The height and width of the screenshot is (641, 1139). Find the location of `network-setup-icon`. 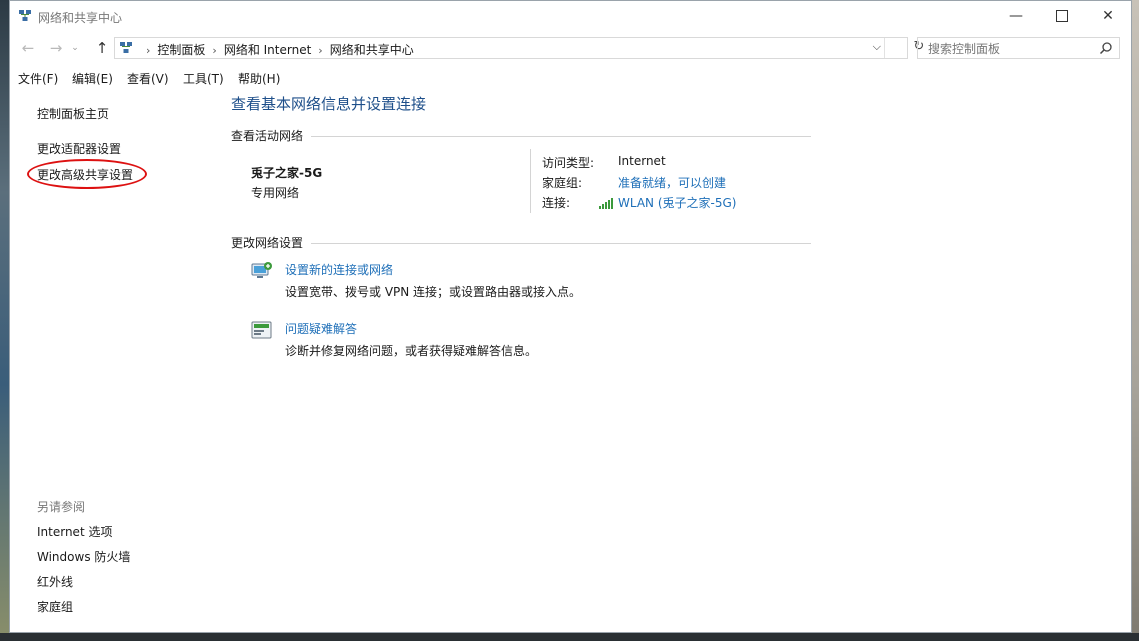

network-setup-icon is located at coordinates (261, 270).